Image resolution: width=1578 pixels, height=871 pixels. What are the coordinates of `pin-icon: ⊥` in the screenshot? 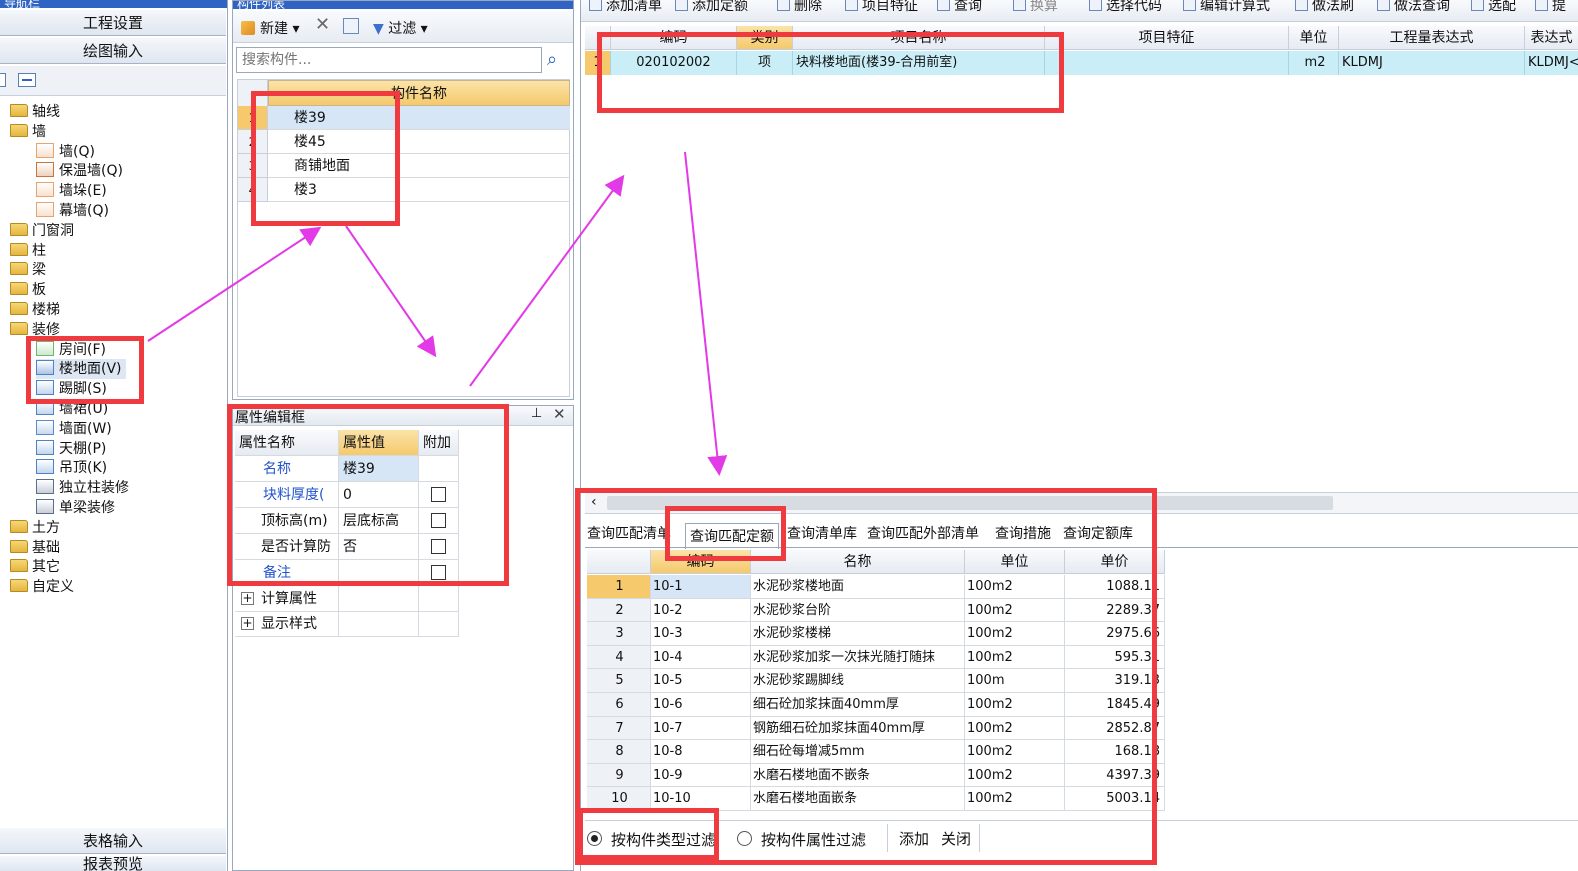 It's located at (536, 413).